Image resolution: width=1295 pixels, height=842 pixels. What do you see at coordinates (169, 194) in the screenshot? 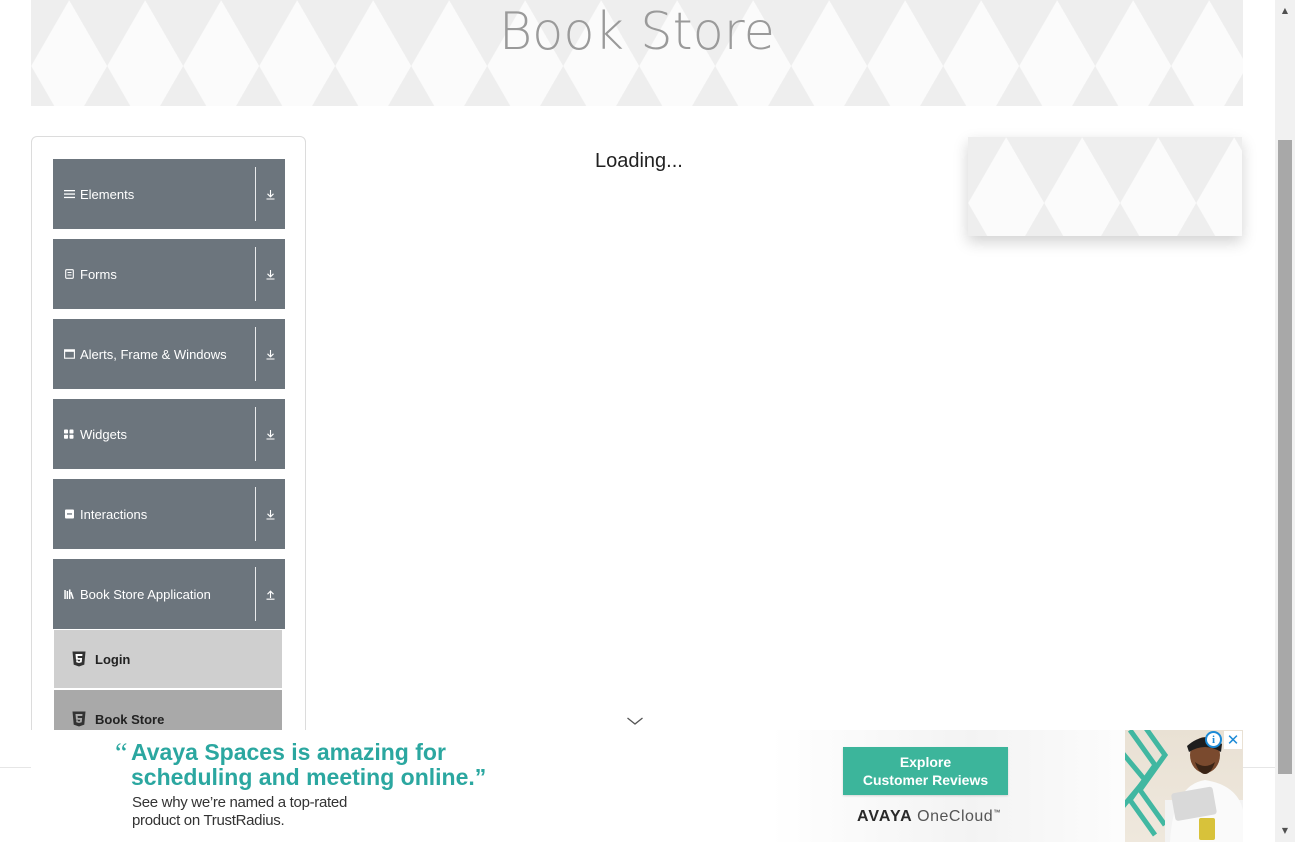
I see `nav-group-elements: Elements` at bounding box center [169, 194].